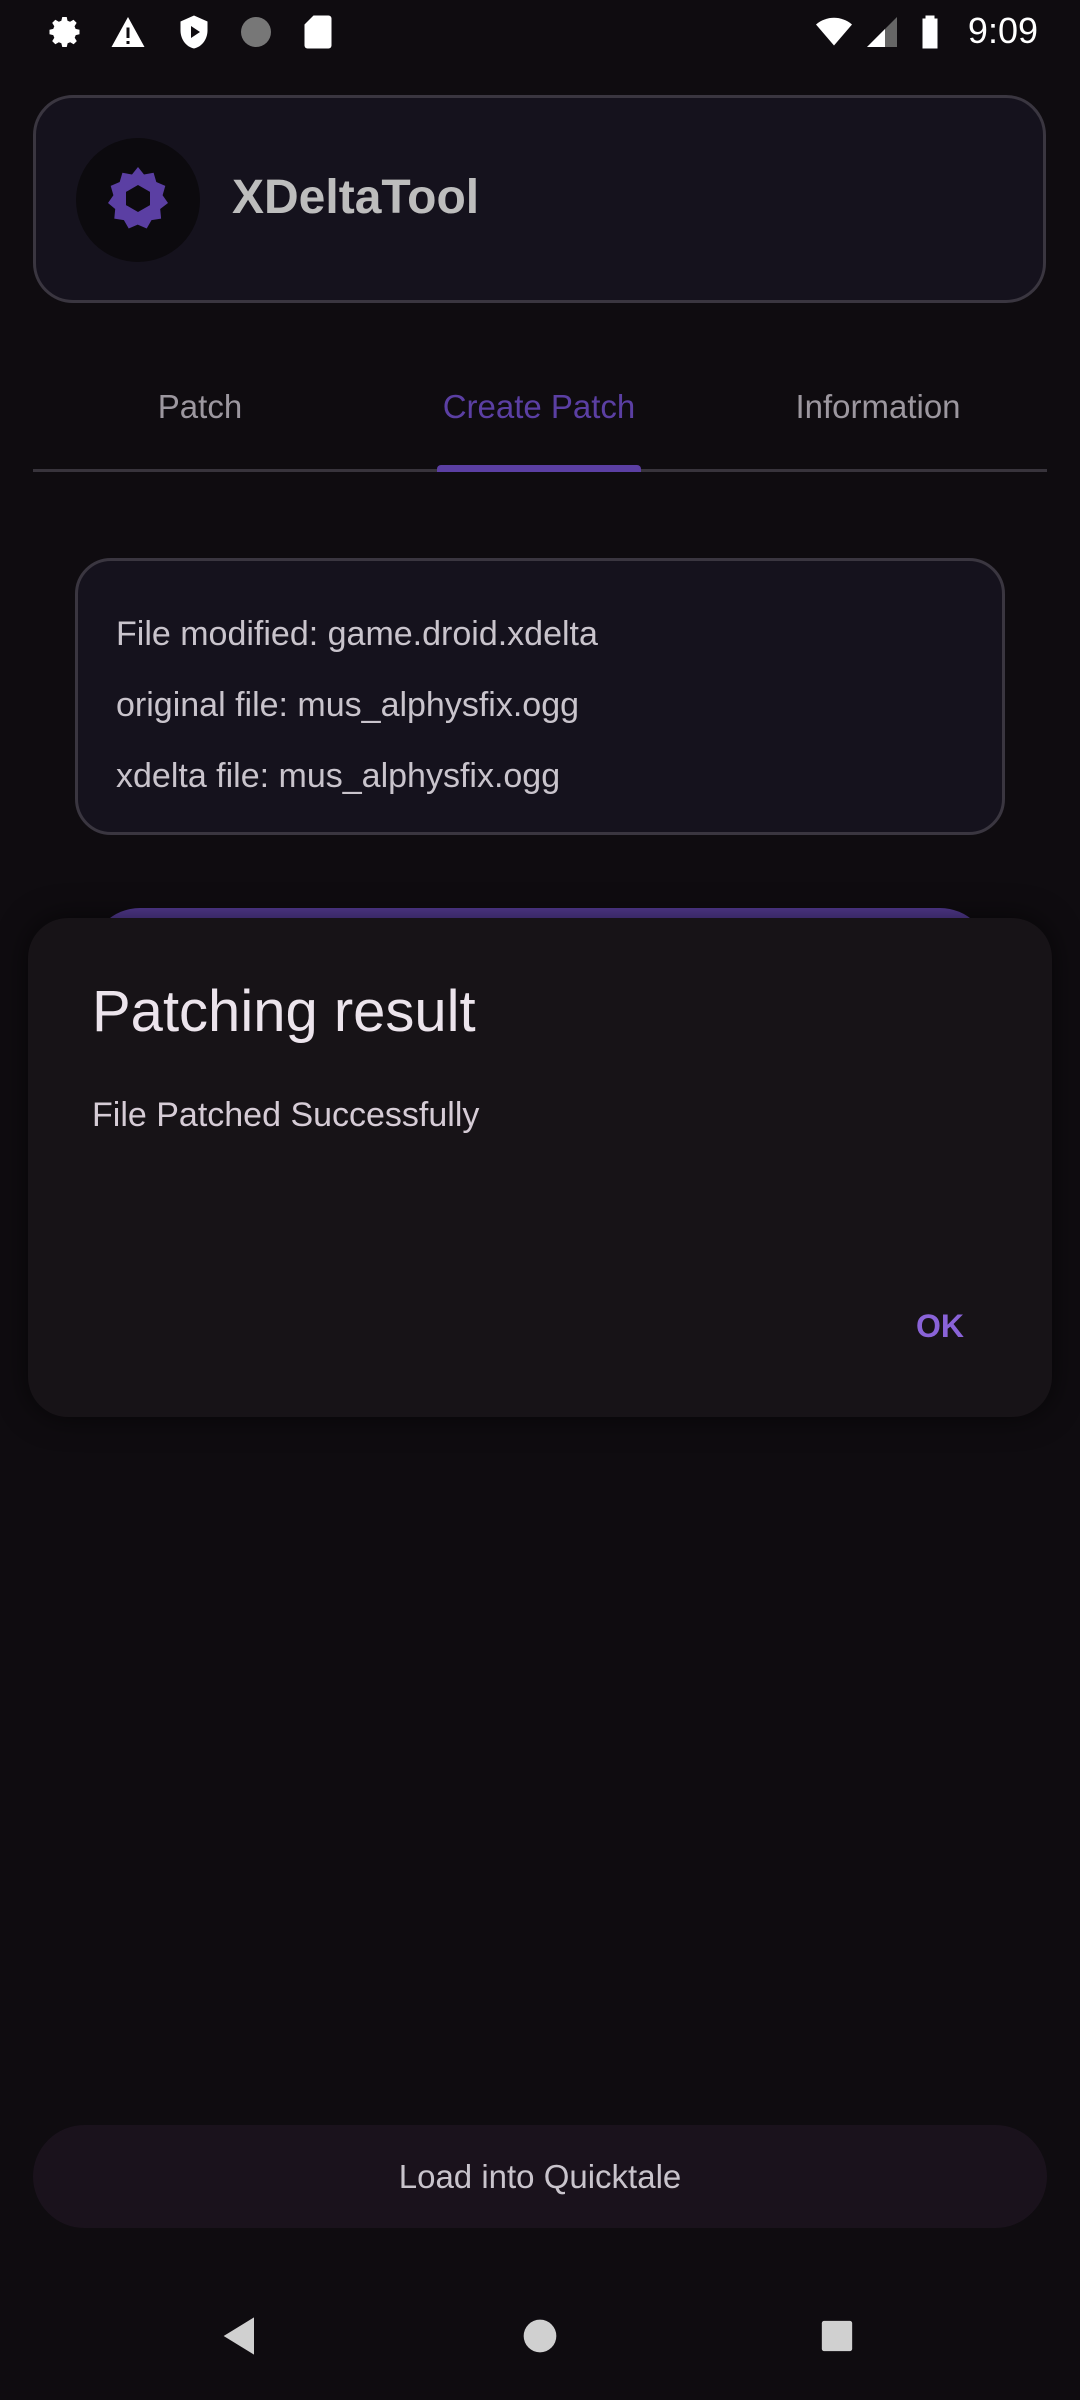 This screenshot has width=1080, height=2400. I want to click on shield-play-icon, so click(194, 32).